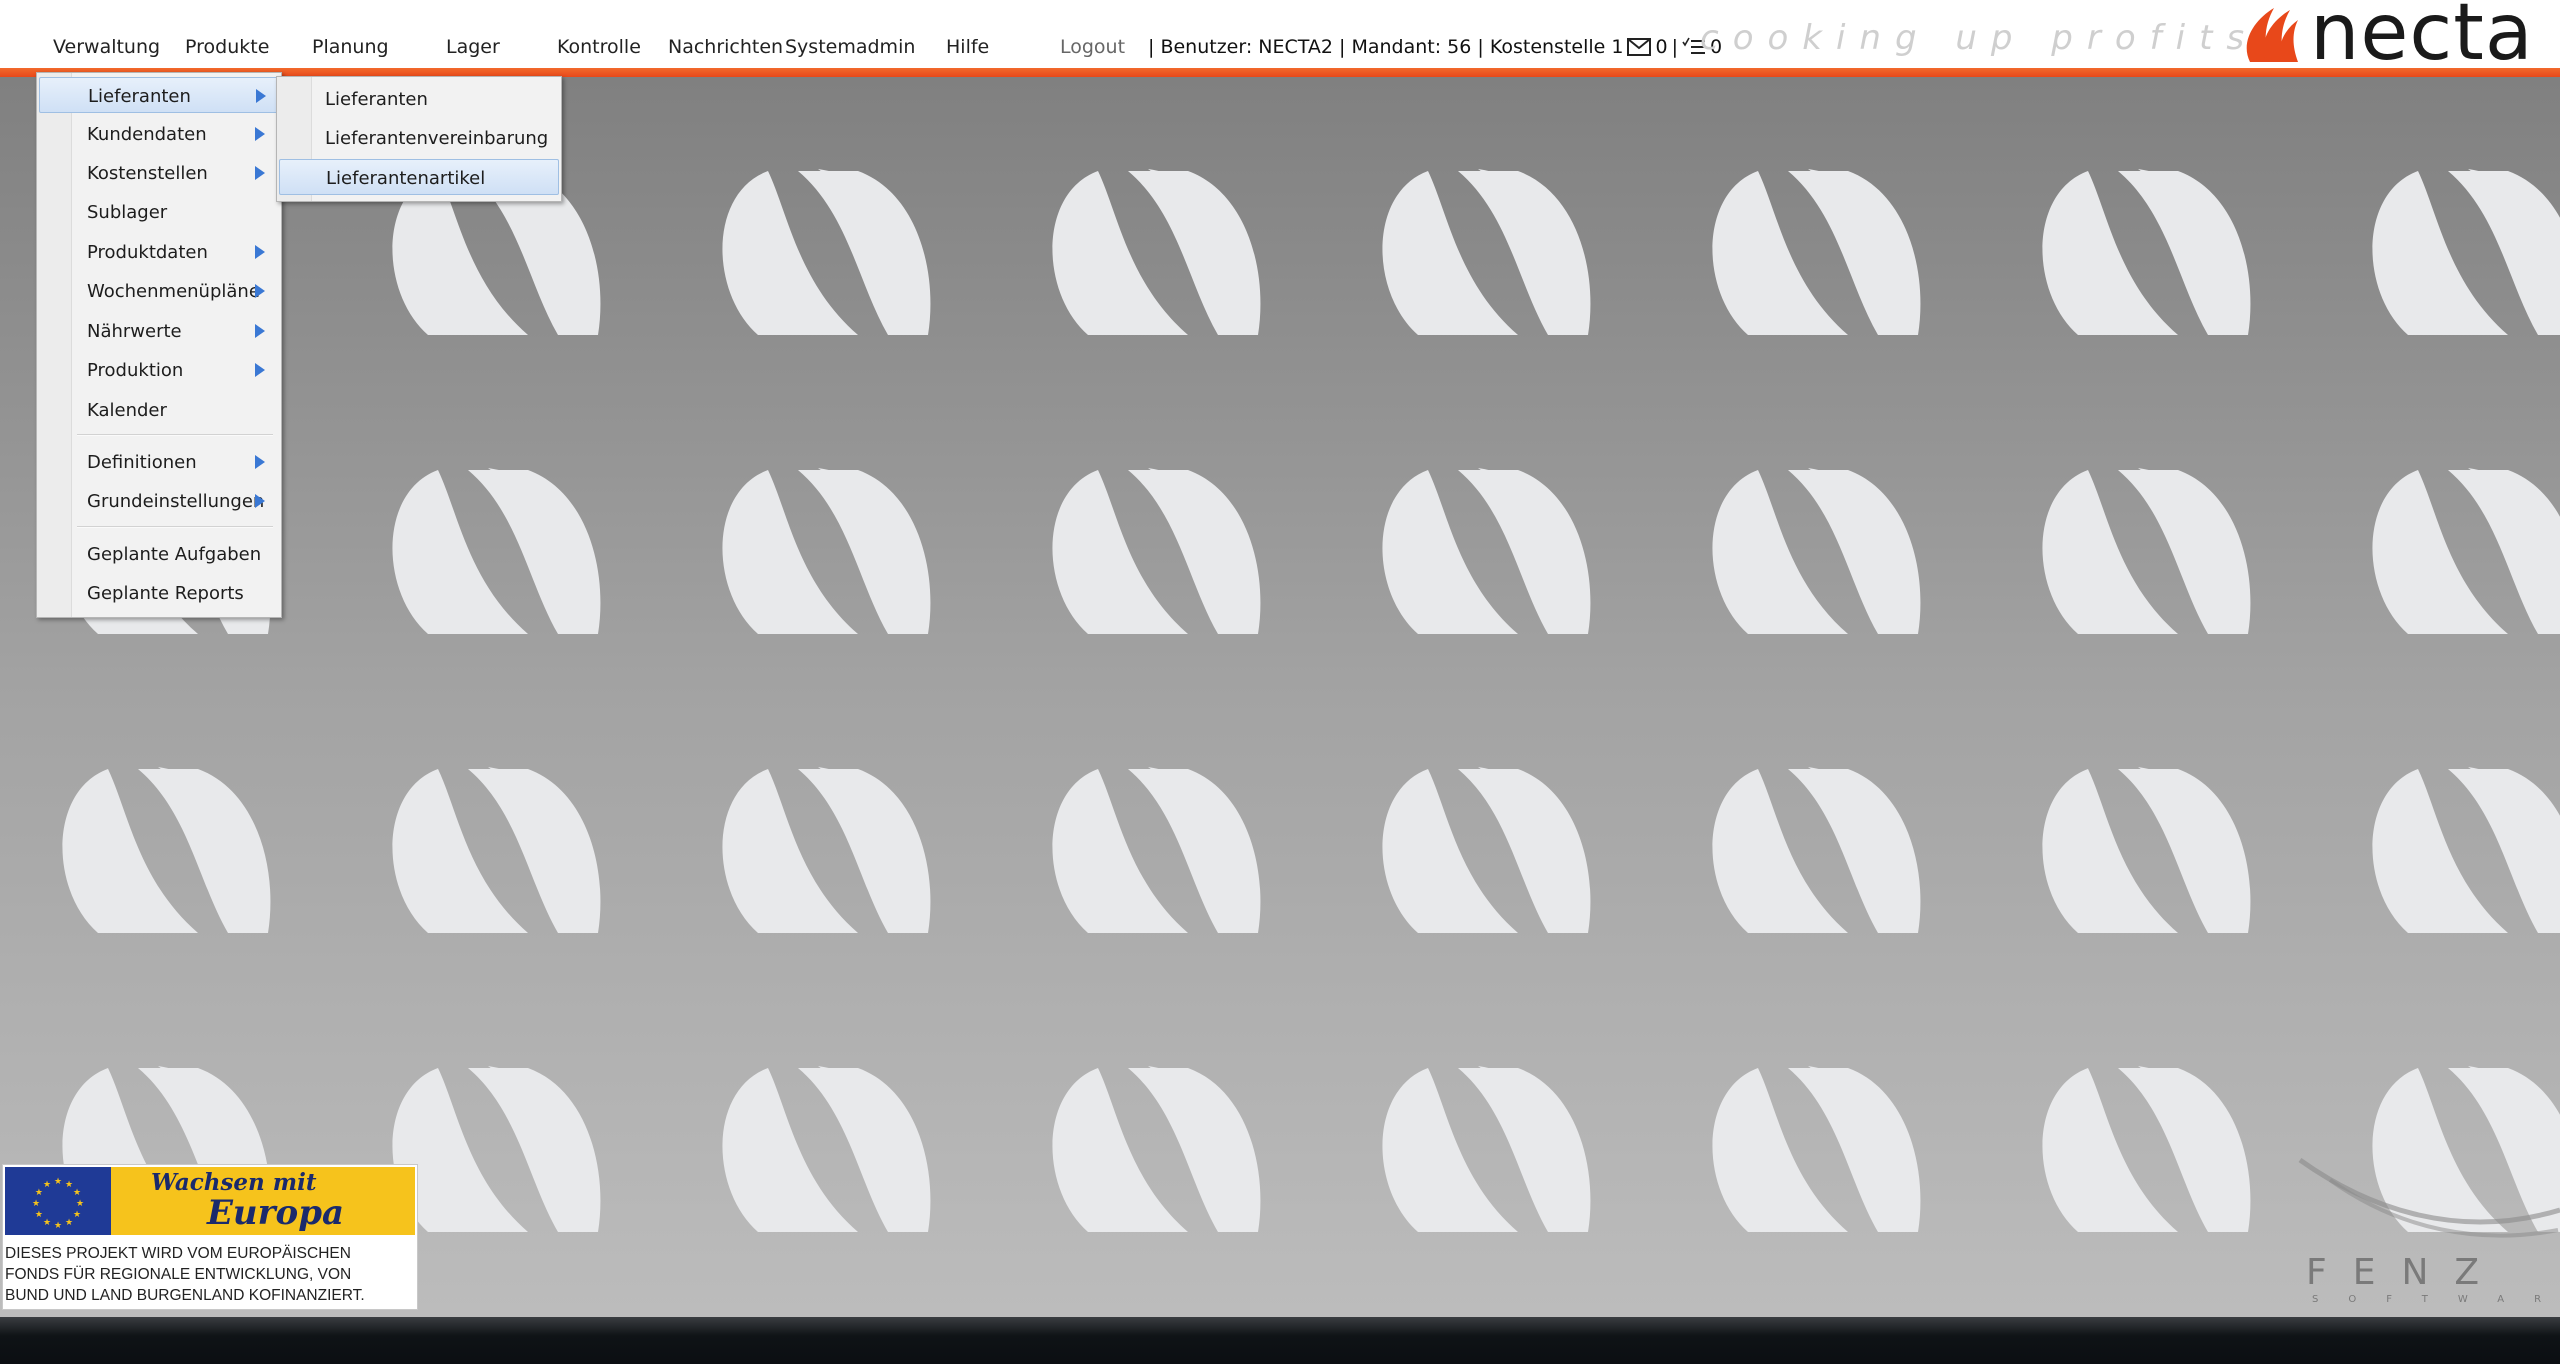 The width and height of the screenshot is (2560, 1364). What do you see at coordinates (176, 501) in the screenshot?
I see `dropdown-item-label: Grundeinstellungen` at bounding box center [176, 501].